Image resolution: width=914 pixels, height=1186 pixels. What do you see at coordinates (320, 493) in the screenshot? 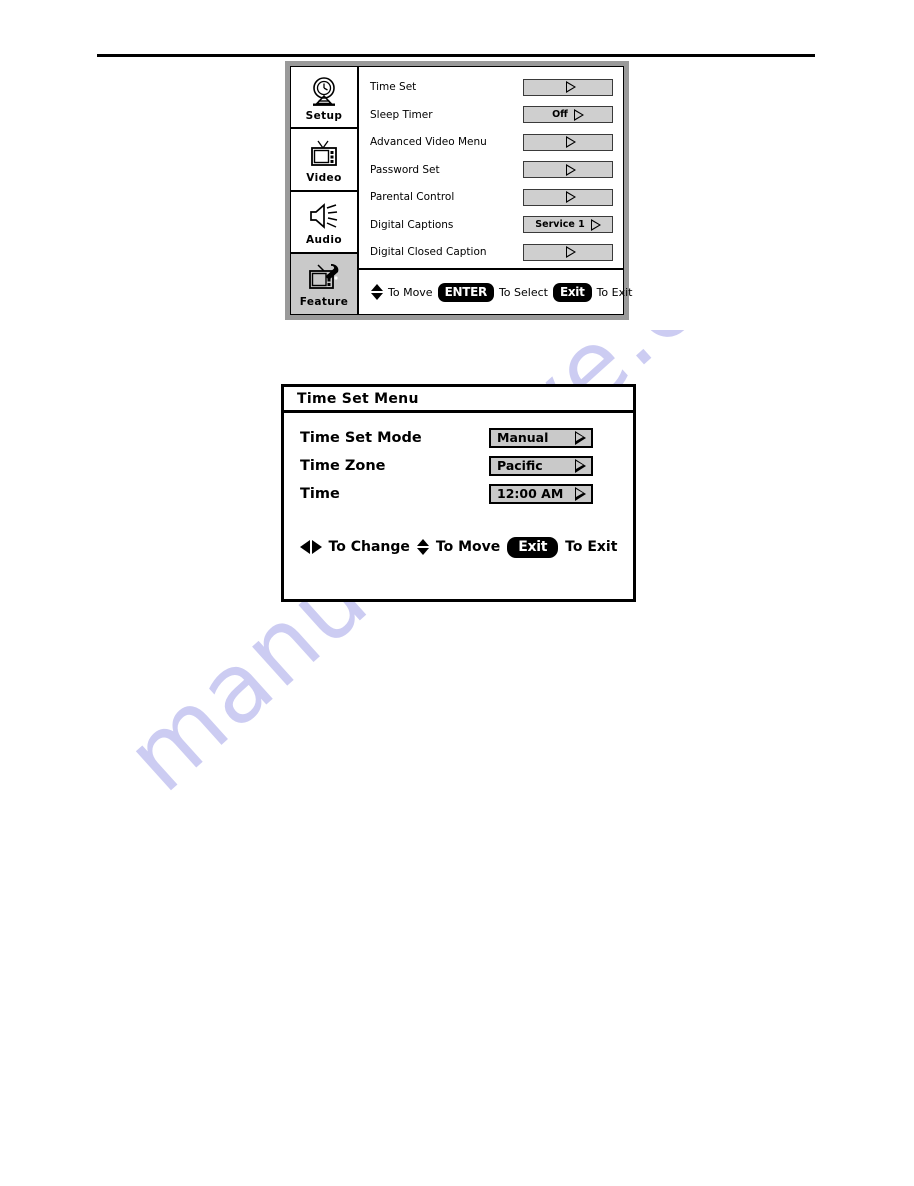
I see `time-row-label: Time` at bounding box center [320, 493].